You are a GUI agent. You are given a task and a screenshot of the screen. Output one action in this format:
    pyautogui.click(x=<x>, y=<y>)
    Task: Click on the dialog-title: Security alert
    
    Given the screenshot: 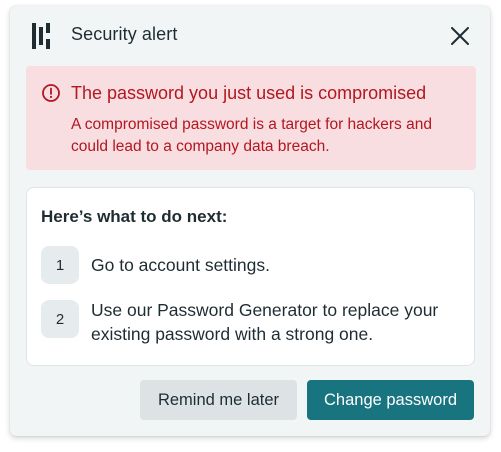 What is the action you would take?
    pyautogui.click(x=124, y=34)
    